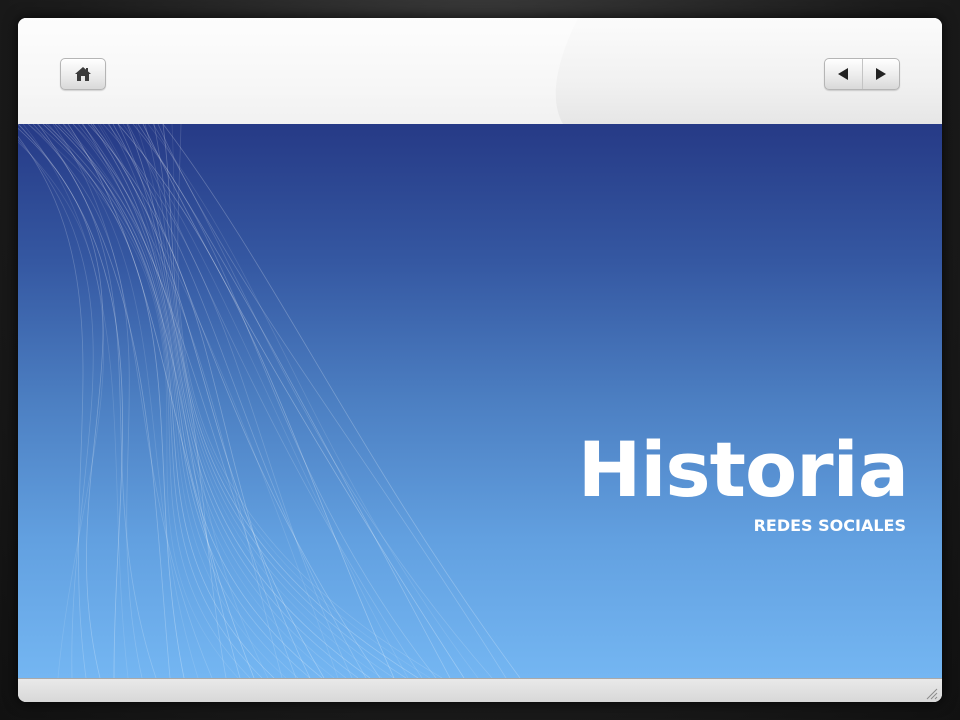 This screenshot has height=720, width=960. I want to click on toolbar-header, so click(480, 71).